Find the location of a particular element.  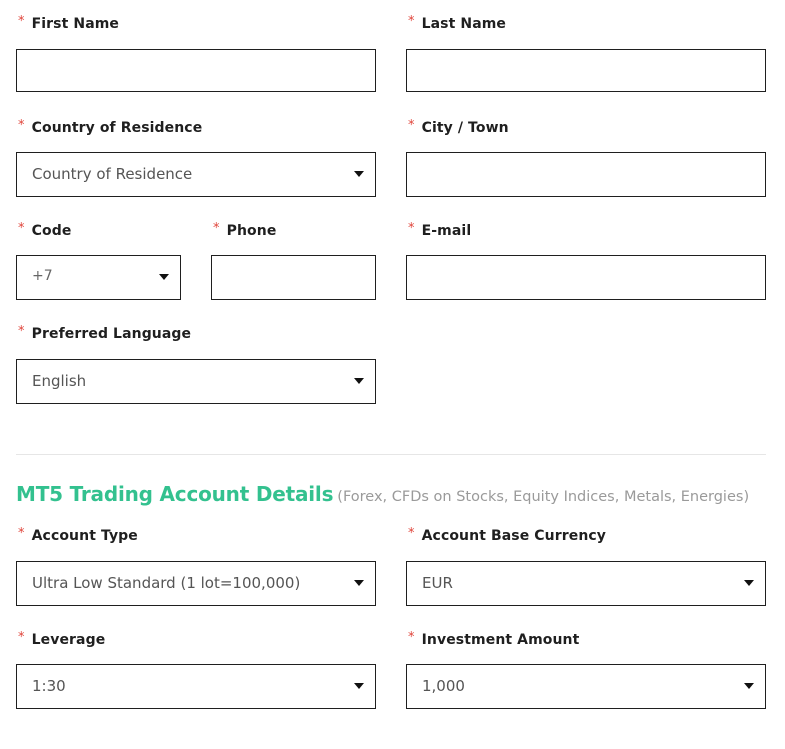

account-type-select-value: Ultra Low Standard (1 lot=100,000) is located at coordinates (166, 583).